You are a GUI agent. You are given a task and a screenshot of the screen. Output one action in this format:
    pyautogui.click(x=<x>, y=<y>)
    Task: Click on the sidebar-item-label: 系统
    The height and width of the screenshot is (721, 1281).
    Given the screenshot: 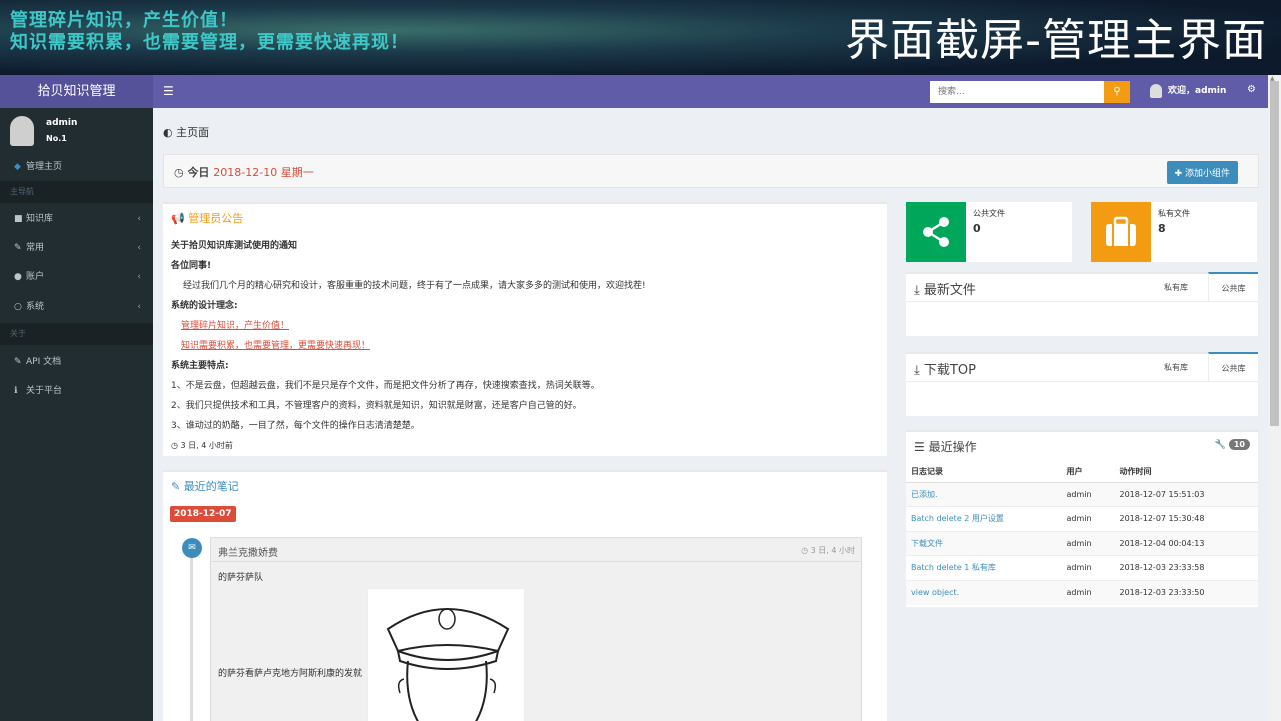 What is the action you would take?
    pyautogui.click(x=35, y=307)
    